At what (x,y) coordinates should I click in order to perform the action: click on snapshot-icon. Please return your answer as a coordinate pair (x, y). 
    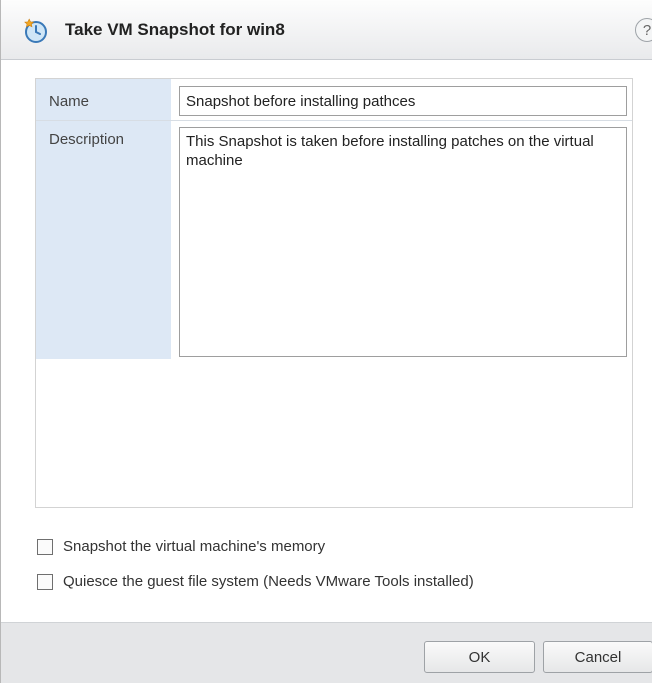
    Looking at the image, I should click on (36, 31).